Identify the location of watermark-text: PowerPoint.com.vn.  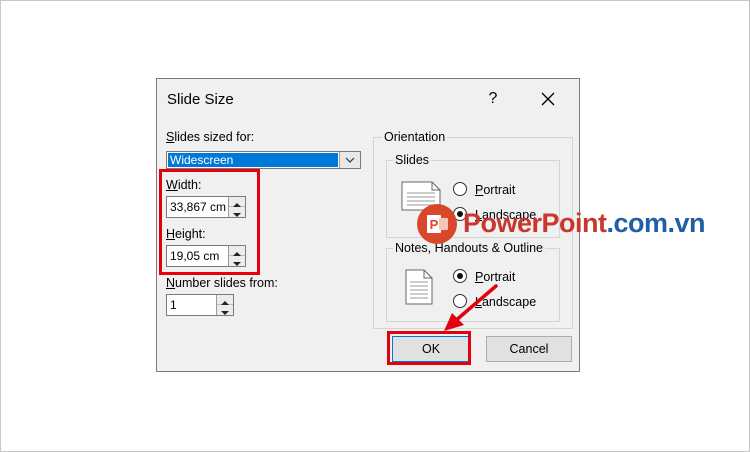
(584, 223).